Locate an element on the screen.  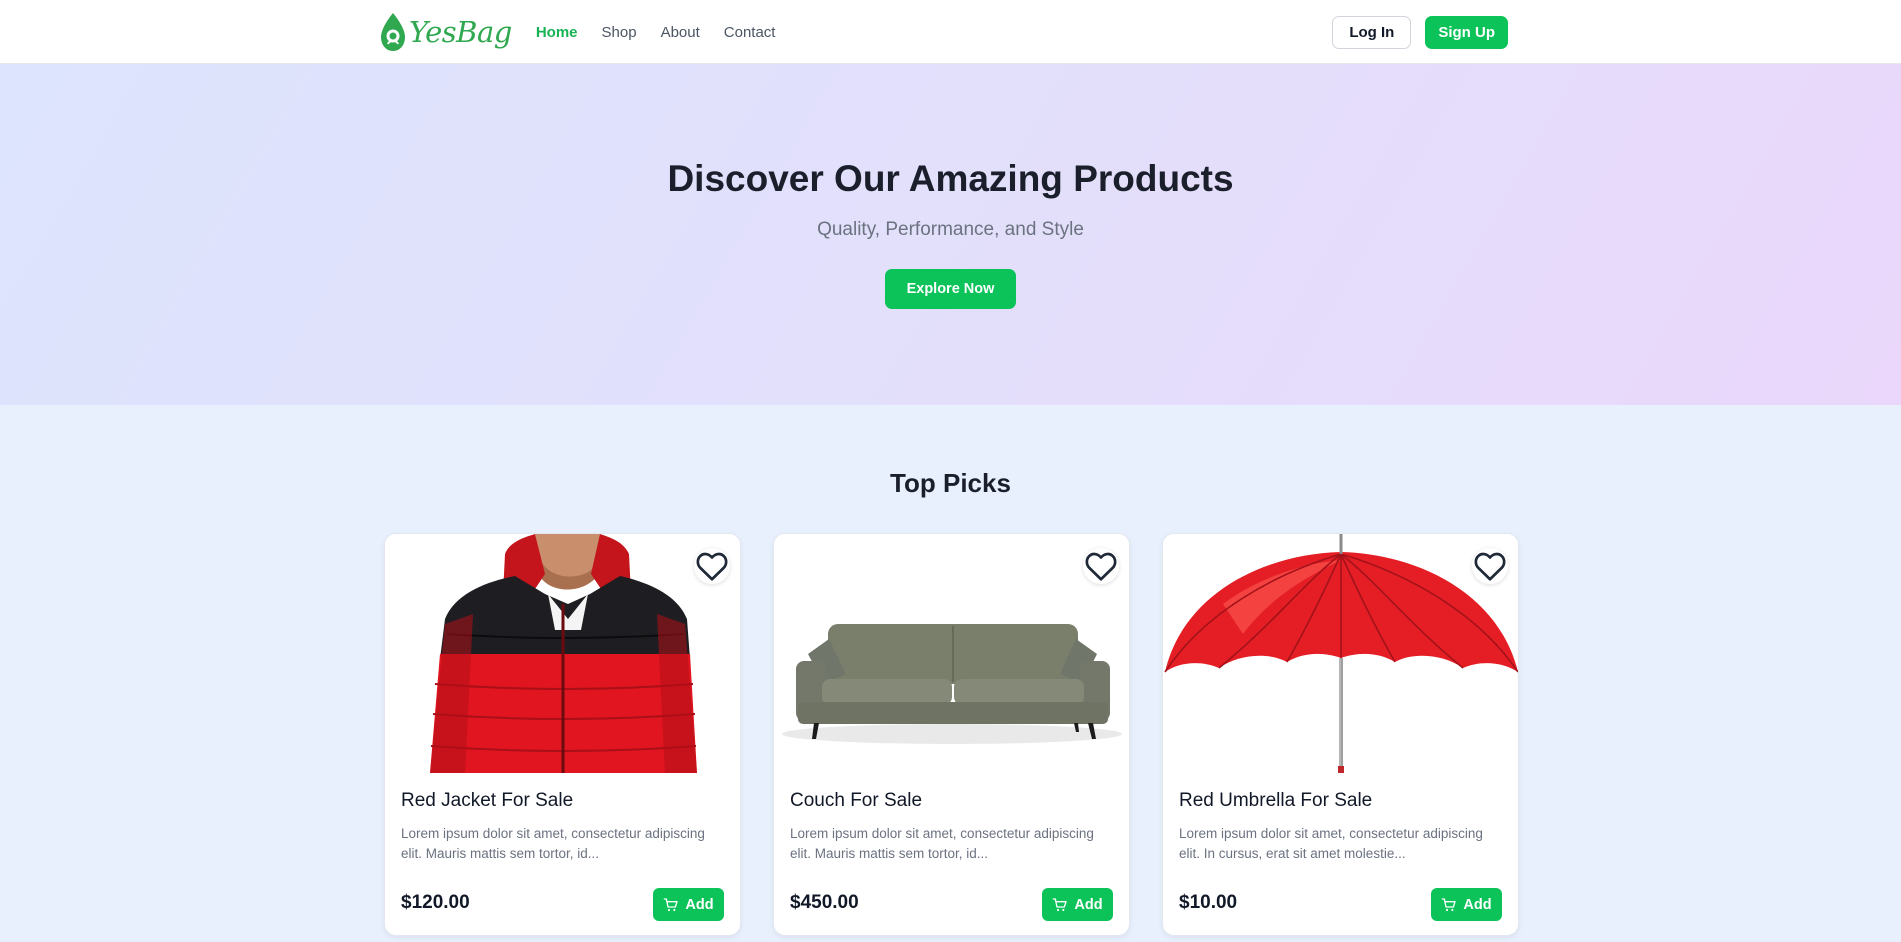
product-price: $450.00 is located at coordinates (824, 902).